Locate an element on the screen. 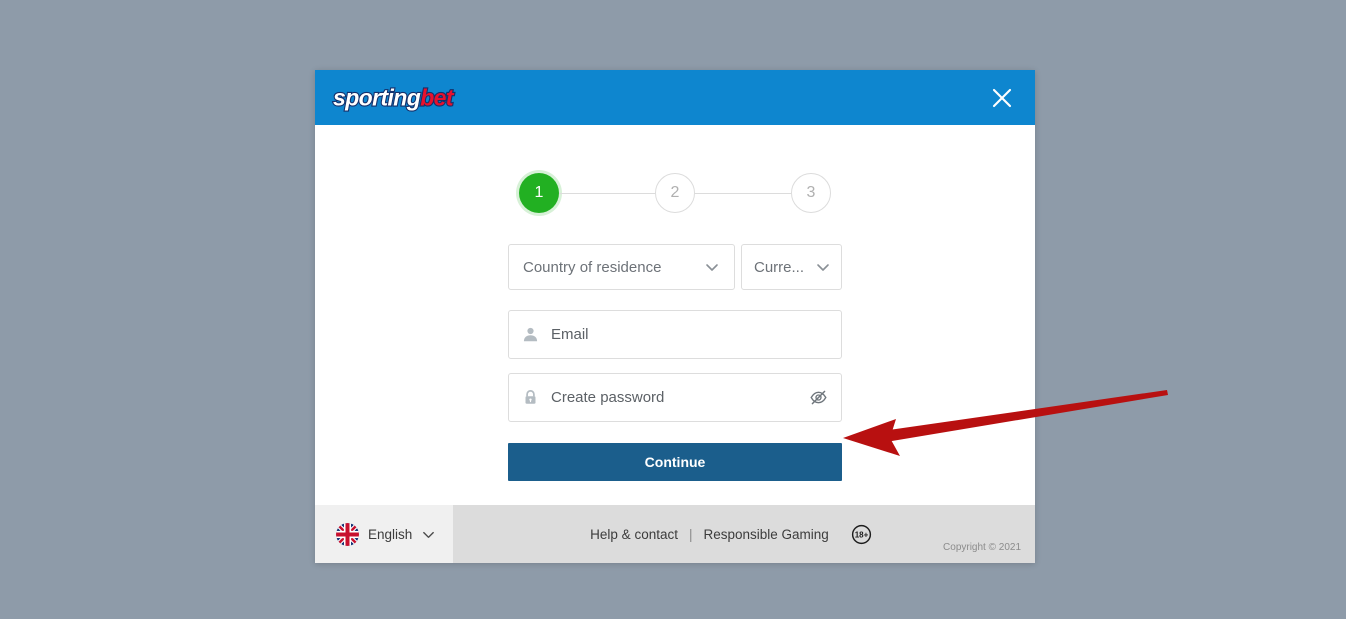  sportingbet-logo: sportingbet is located at coordinates (393, 97).